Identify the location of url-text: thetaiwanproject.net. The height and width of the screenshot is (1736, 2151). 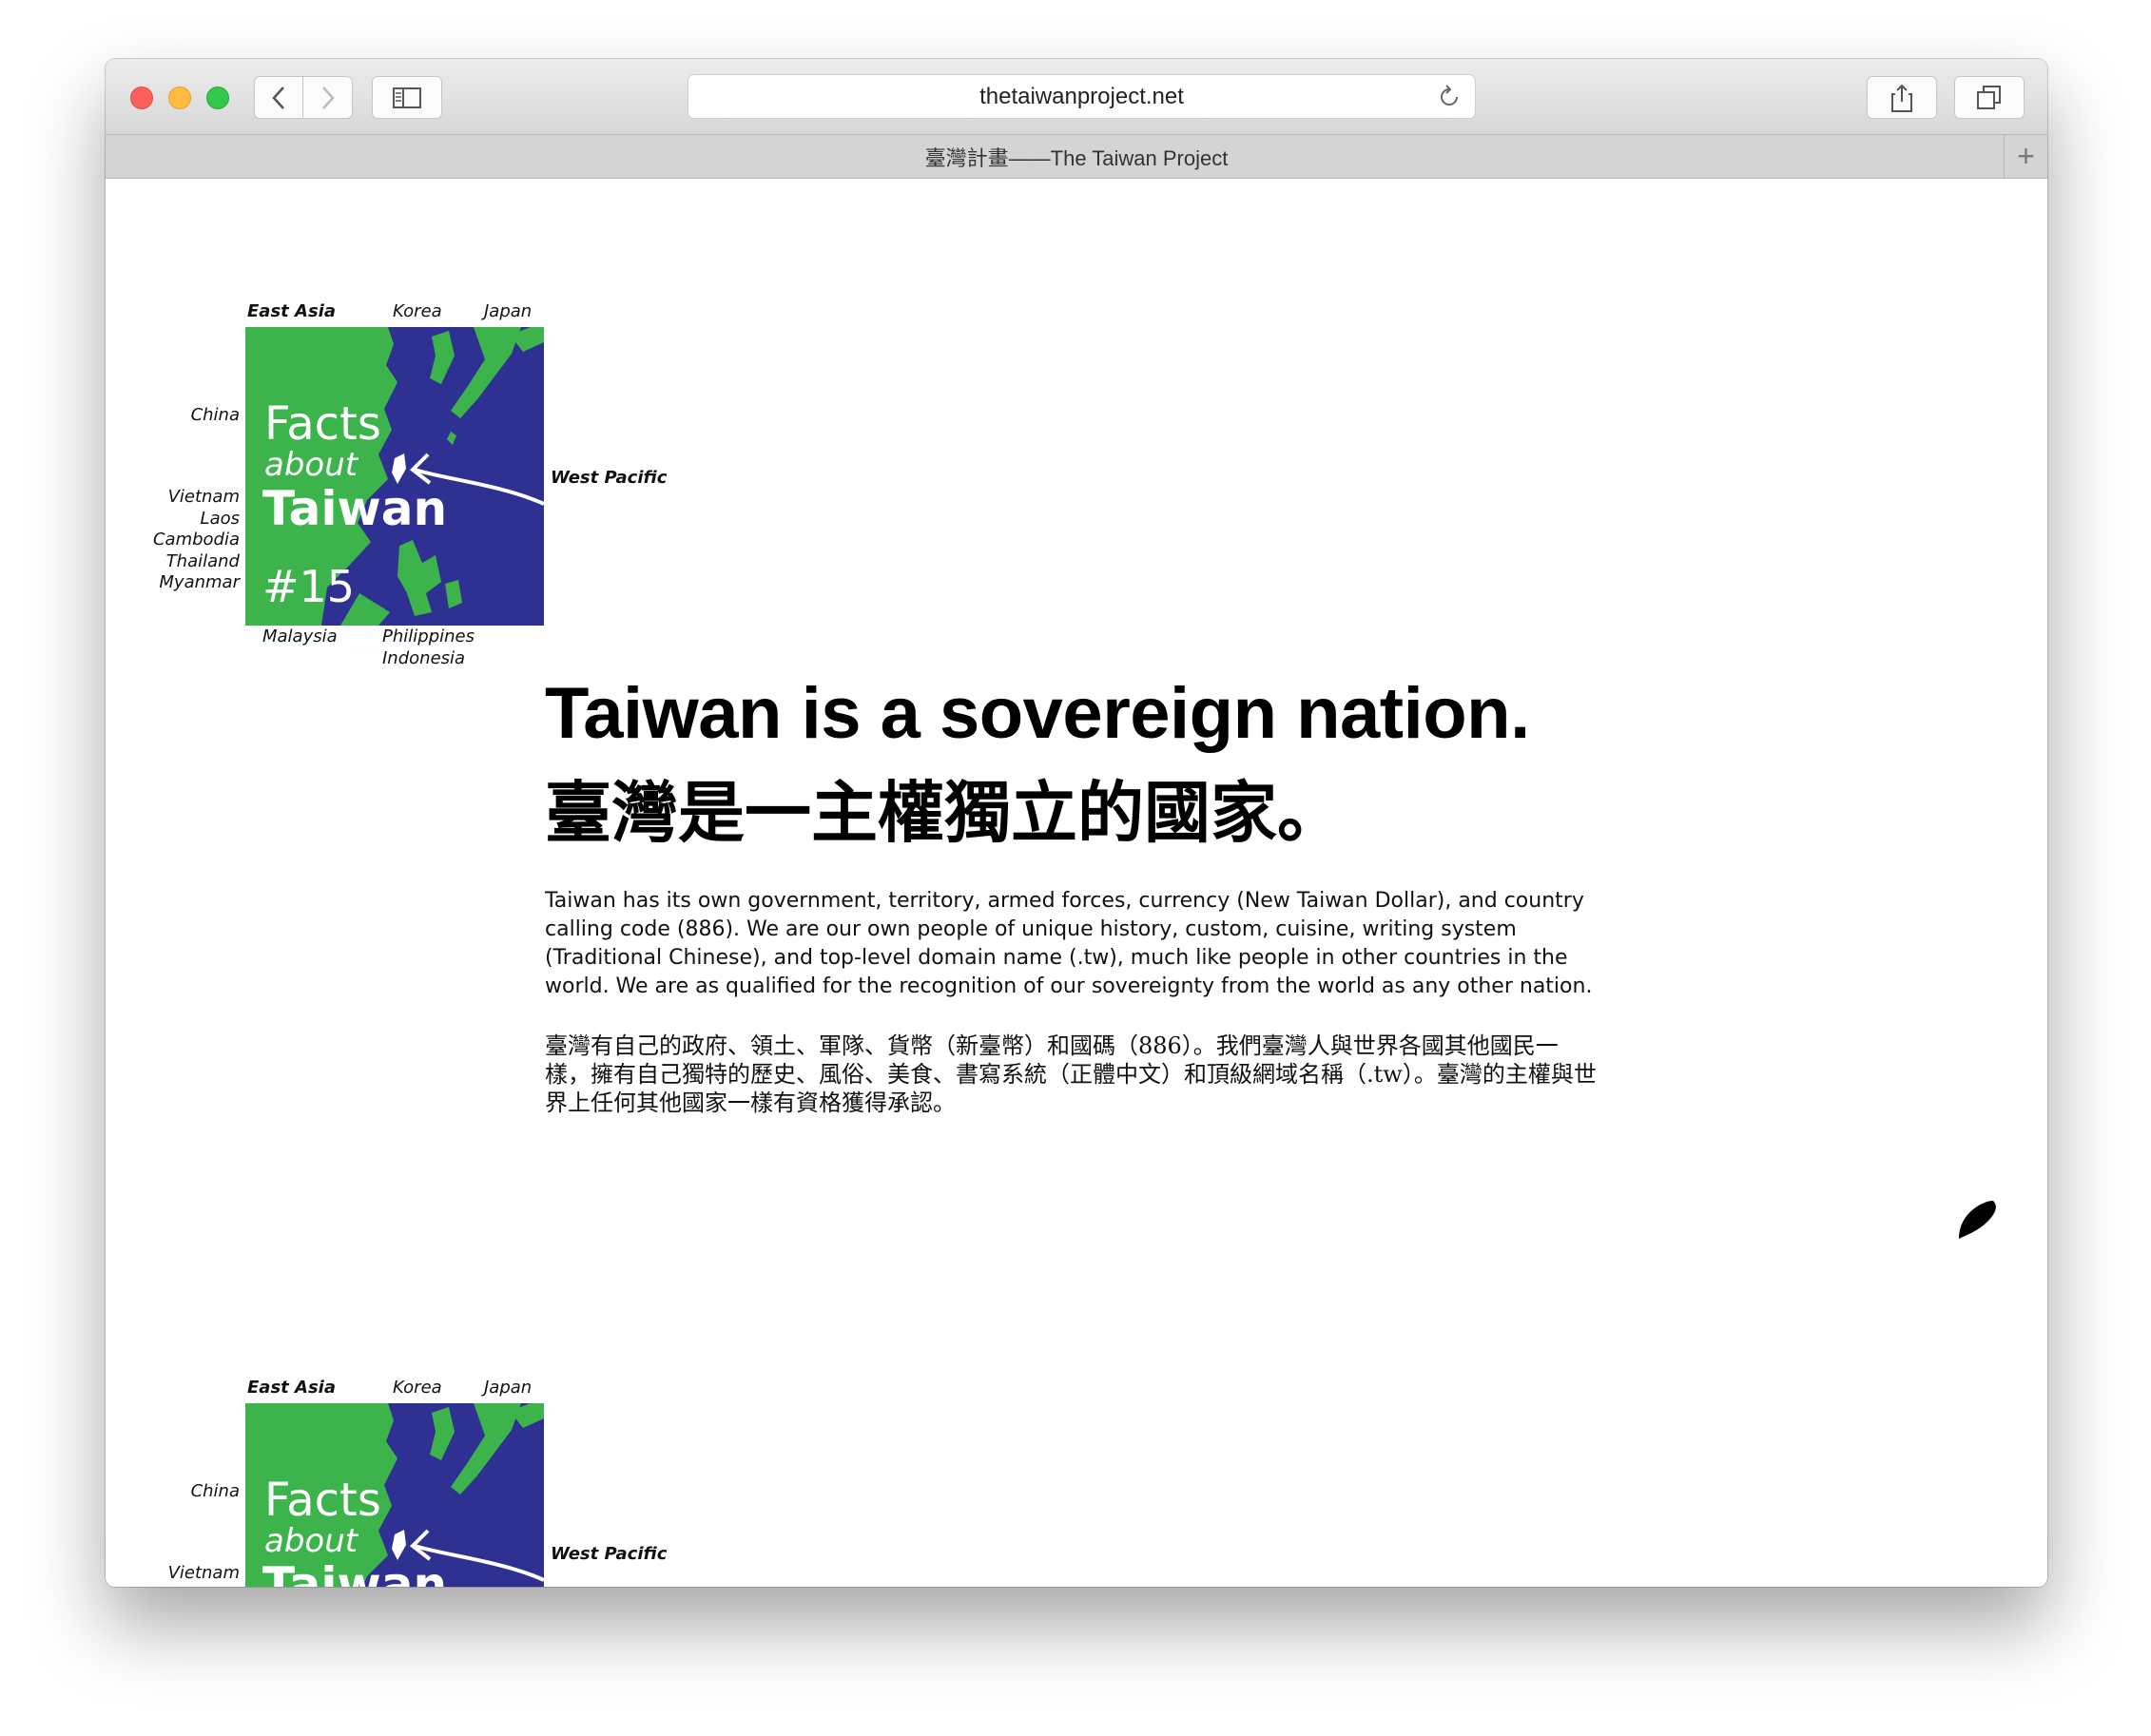
(1081, 96).